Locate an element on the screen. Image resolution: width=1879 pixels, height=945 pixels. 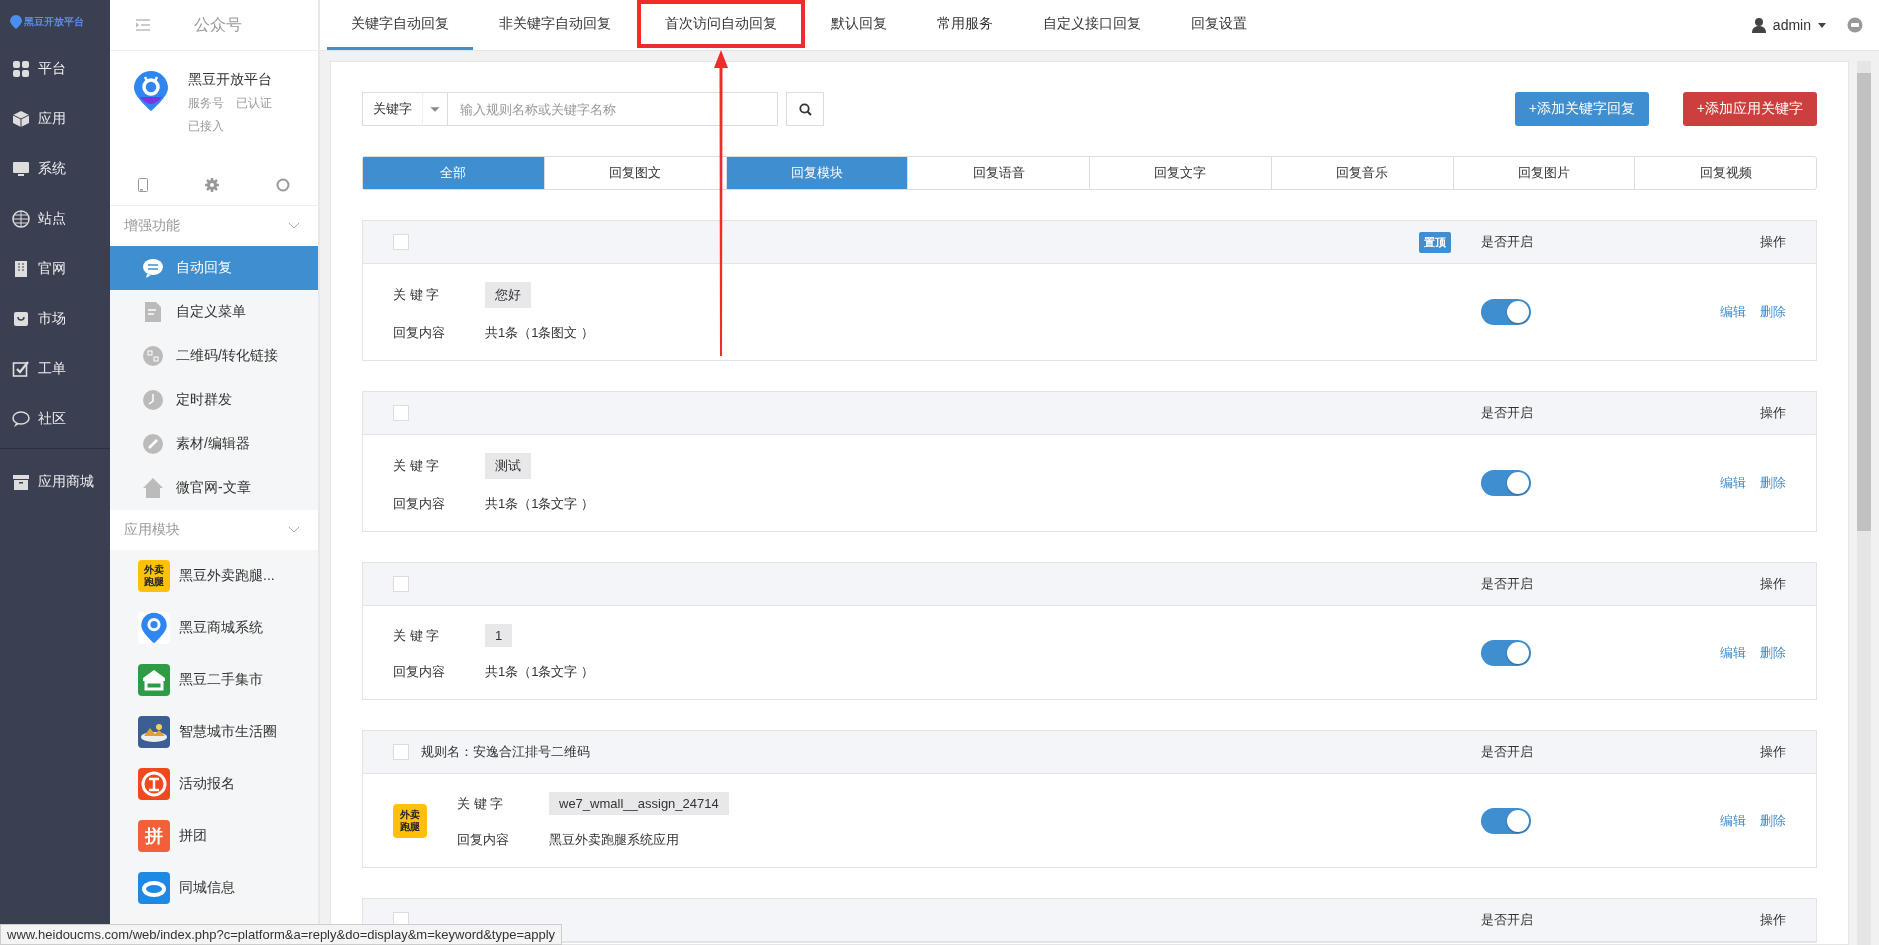
nav-item: 市场 is located at coordinates (55, 319).